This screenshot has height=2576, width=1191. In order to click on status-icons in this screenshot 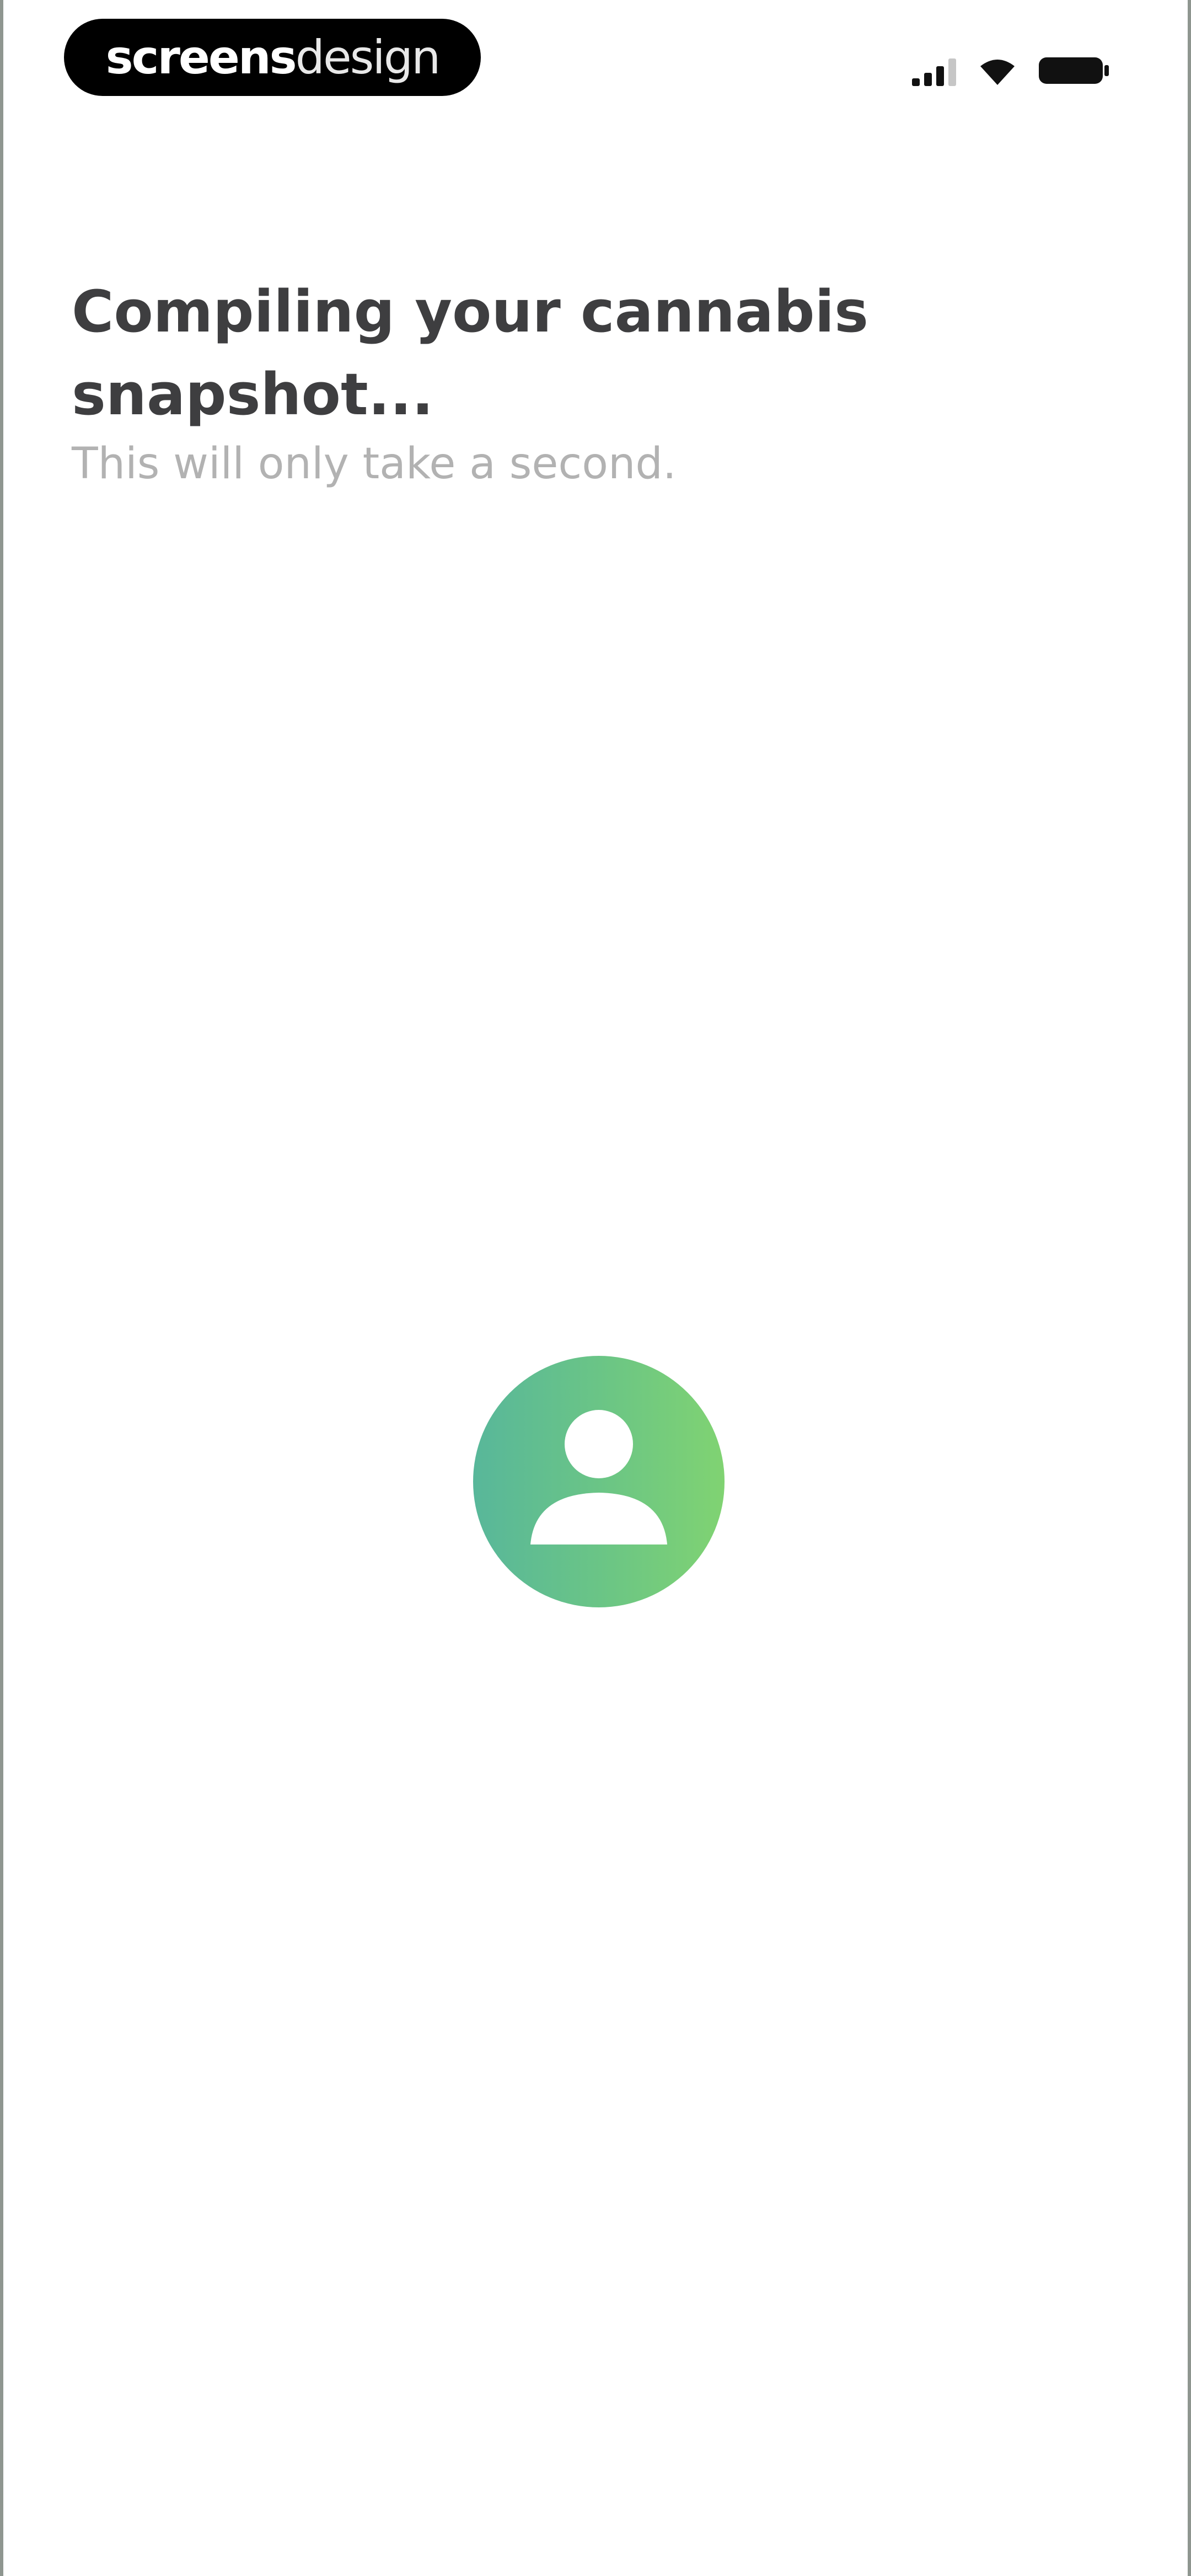, I will do `click(1011, 69)`.